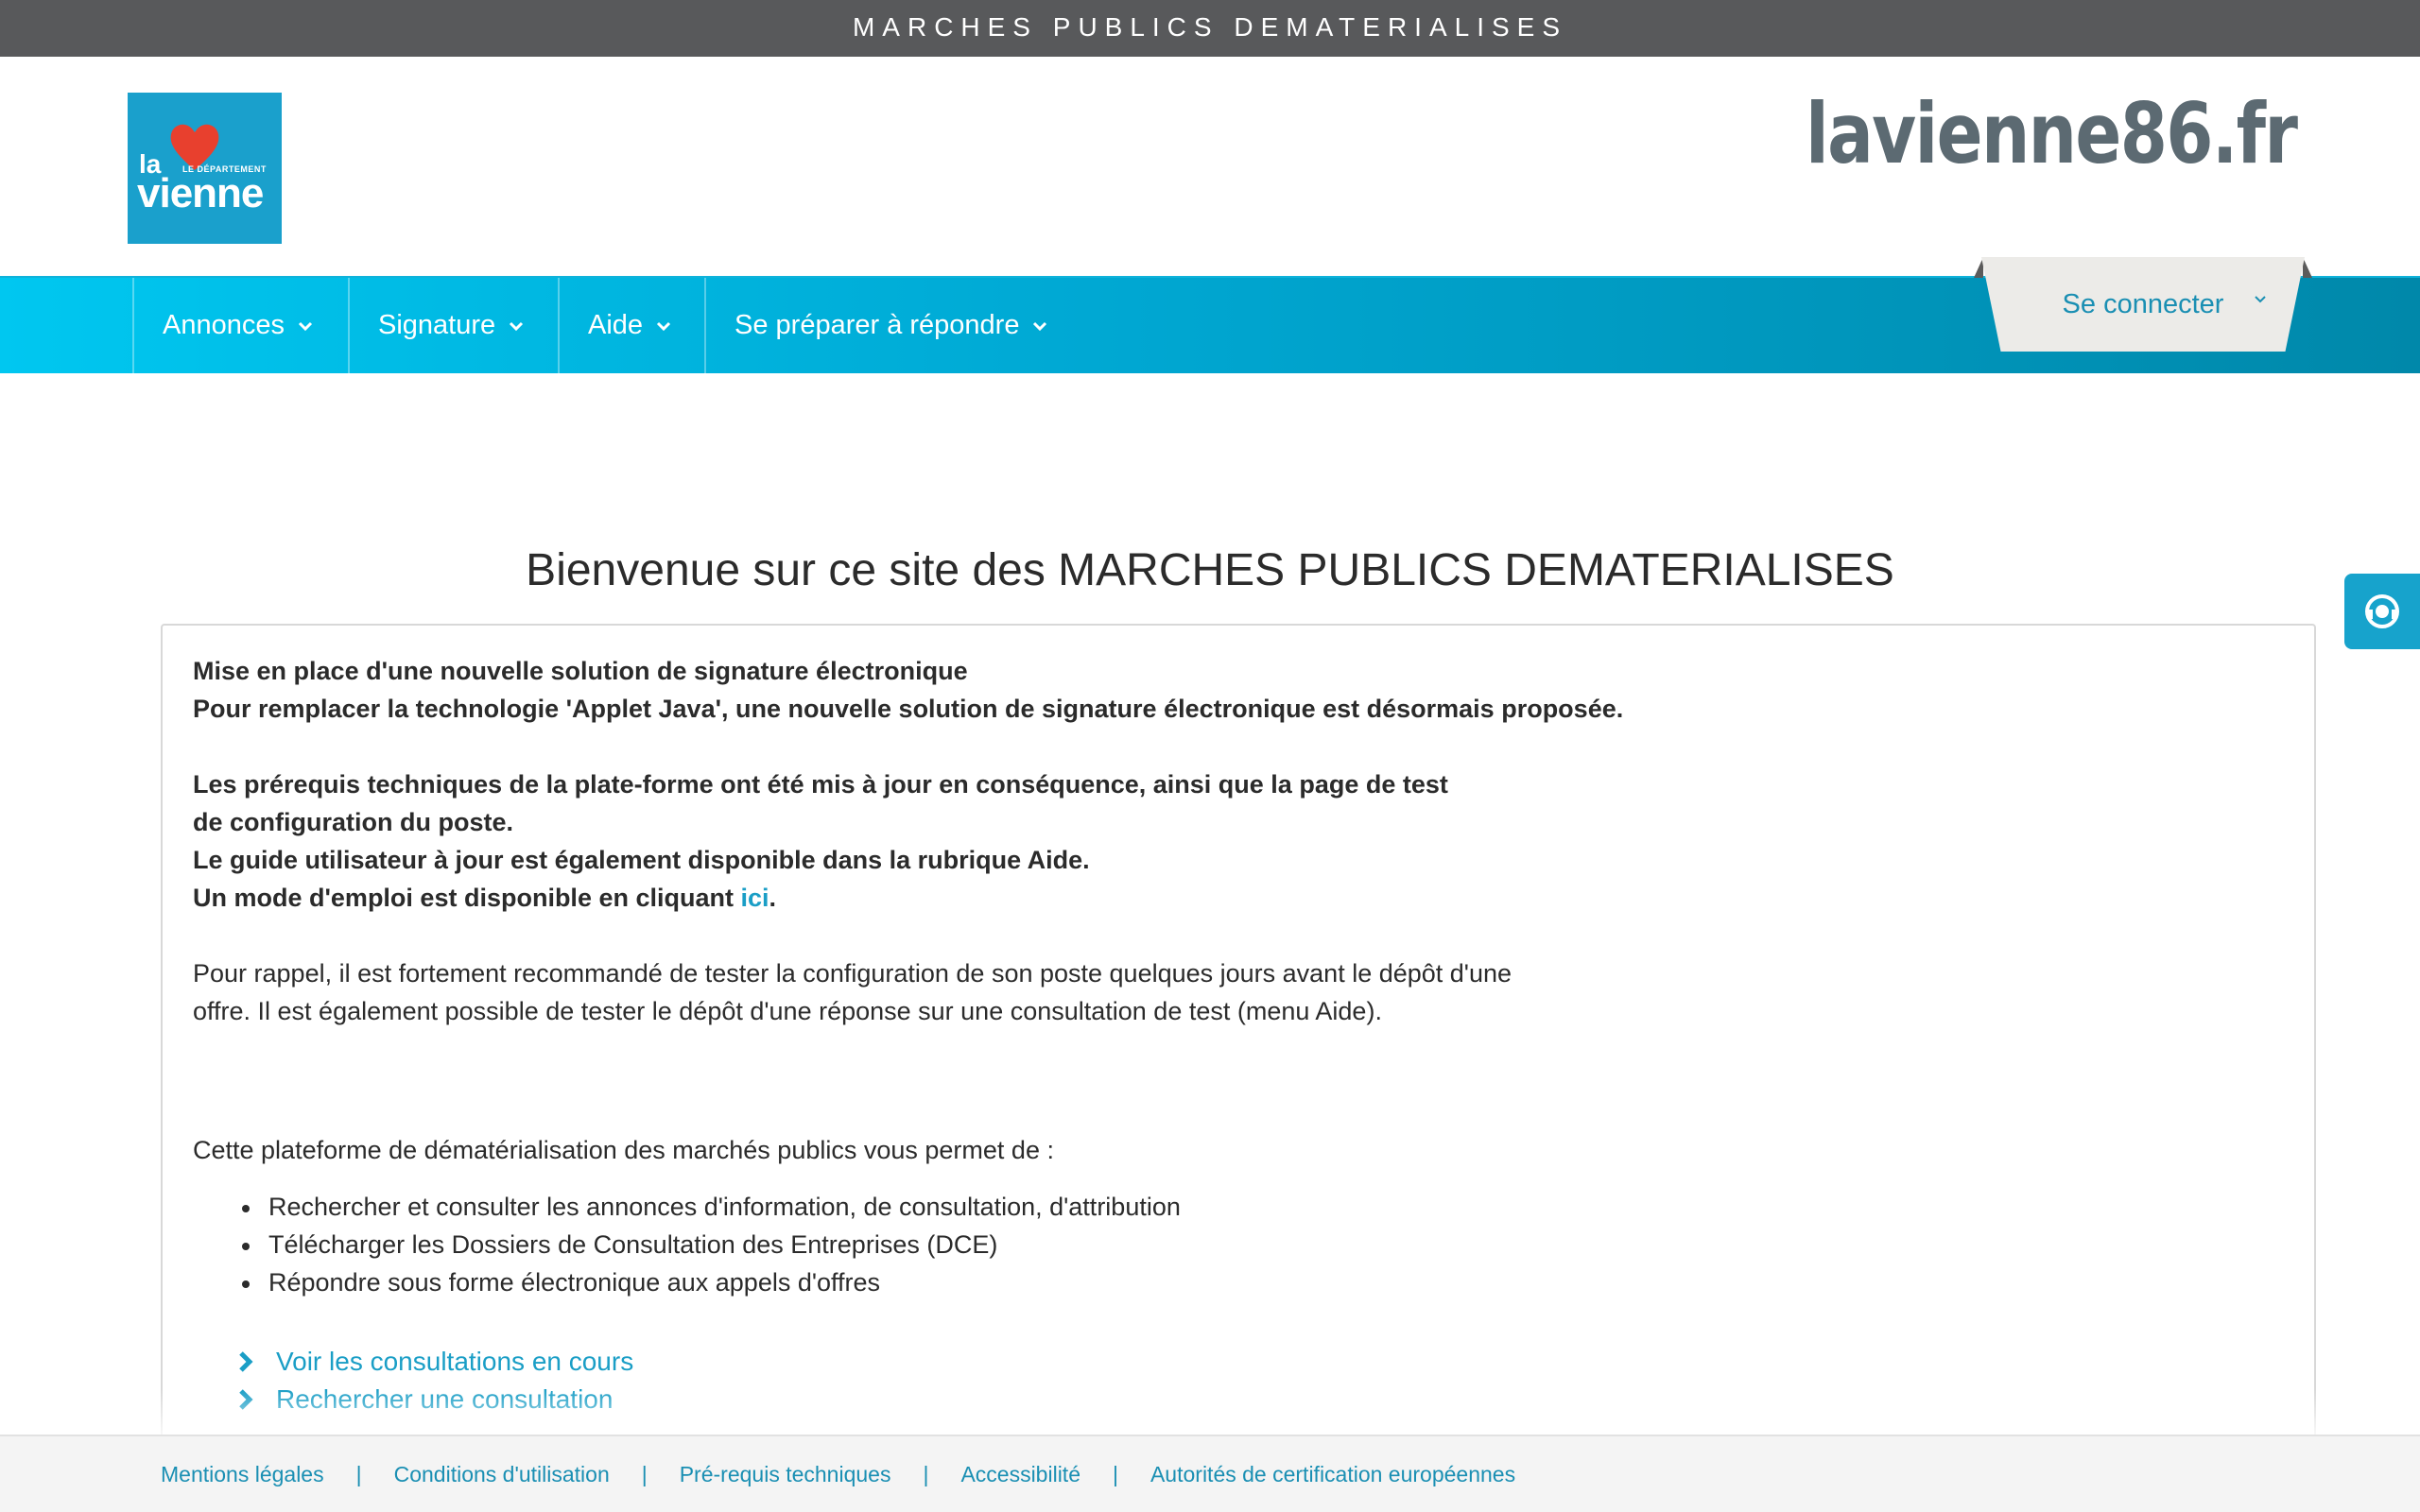 This screenshot has height=1512, width=2420. I want to click on nav-se-preparer: Se préparer à répondre, so click(893, 325).